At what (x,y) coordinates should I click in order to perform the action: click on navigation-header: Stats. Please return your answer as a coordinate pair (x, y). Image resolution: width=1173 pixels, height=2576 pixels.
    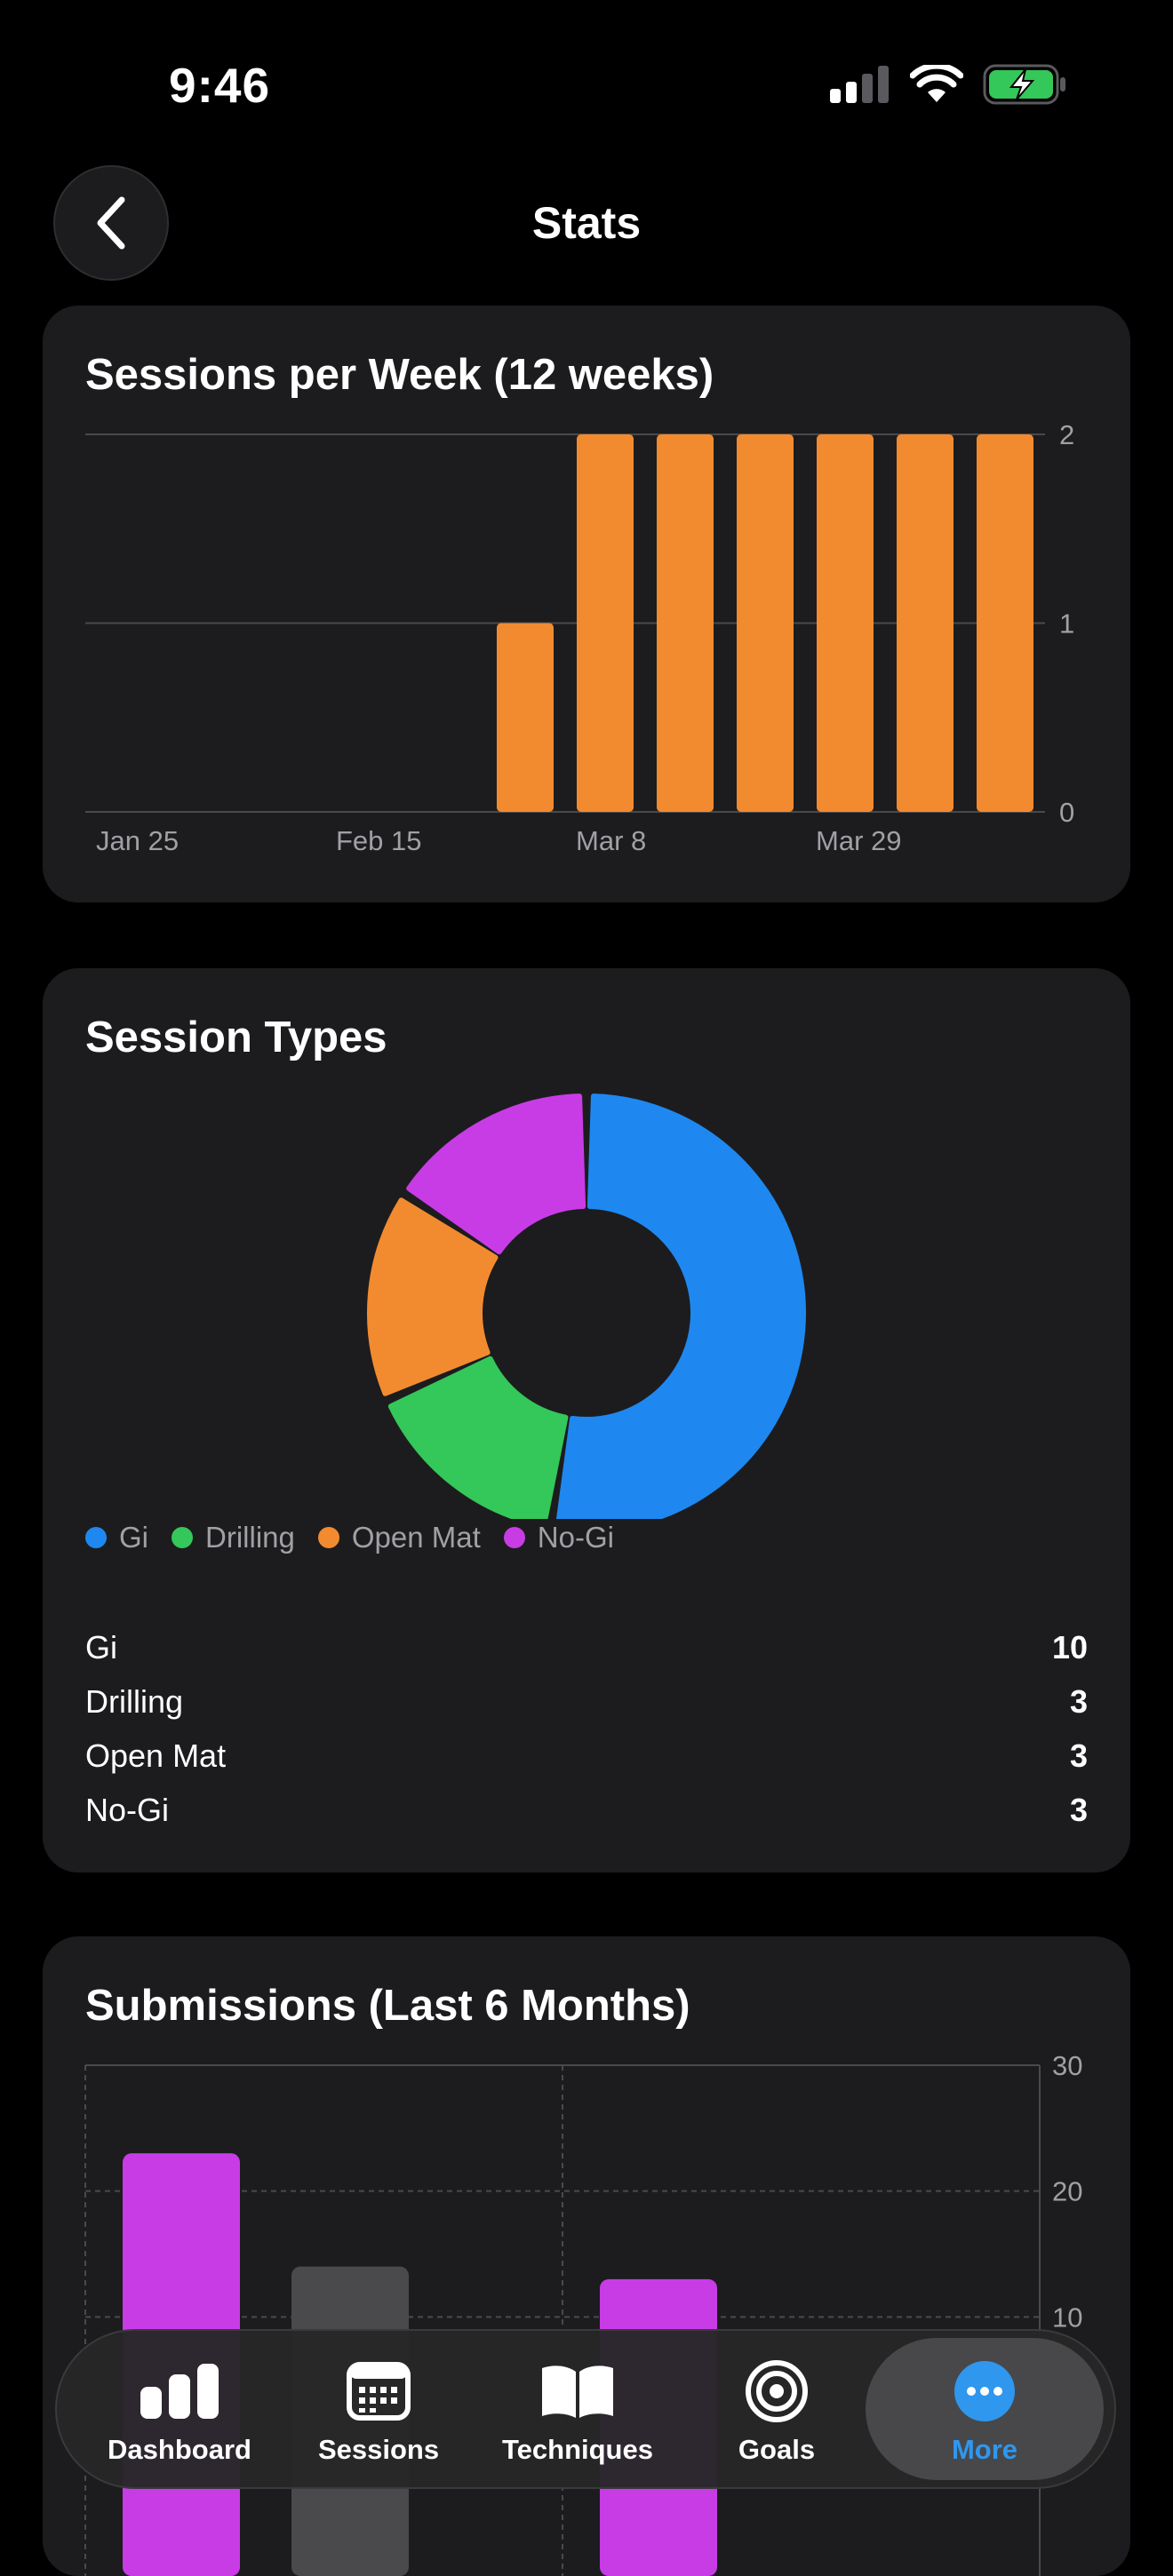
    Looking at the image, I should click on (586, 226).